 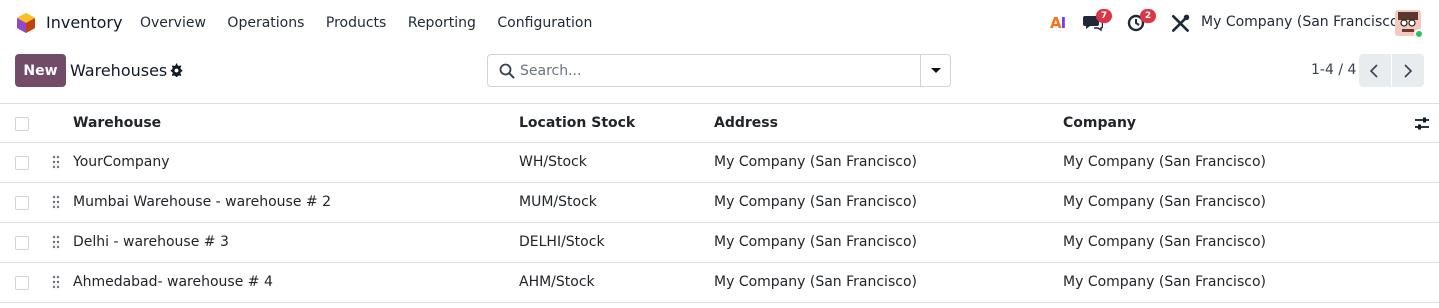 What do you see at coordinates (1302, 22) in the screenshot?
I see `company-switcher: My Company (San Francisco)` at bounding box center [1302, 22].